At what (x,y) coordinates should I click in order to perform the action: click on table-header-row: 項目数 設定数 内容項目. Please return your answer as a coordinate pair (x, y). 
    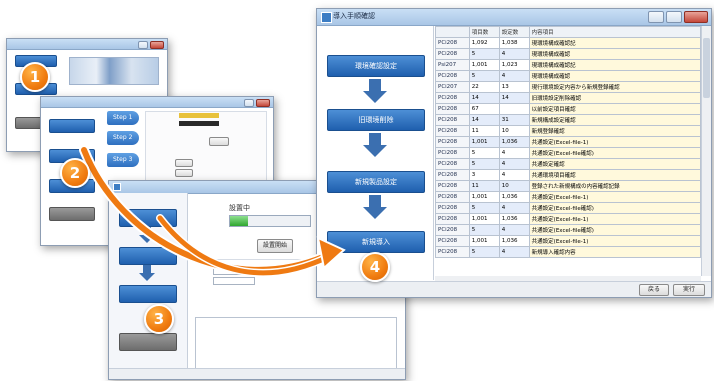
    Looking at the image, I should click on (568, 32).